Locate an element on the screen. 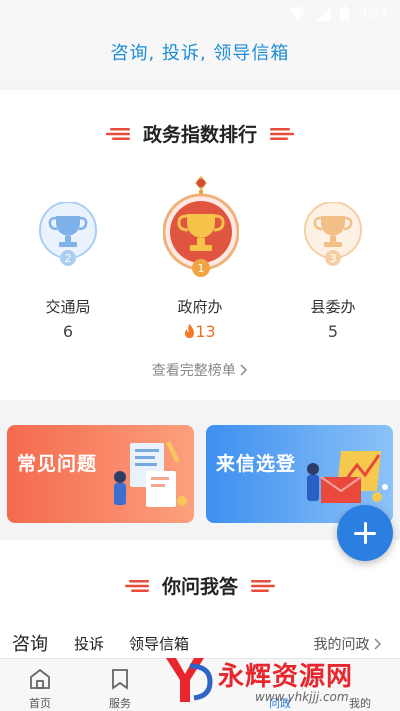  ranking-title: 政务指数排行 is located at coordinates (199, 135).